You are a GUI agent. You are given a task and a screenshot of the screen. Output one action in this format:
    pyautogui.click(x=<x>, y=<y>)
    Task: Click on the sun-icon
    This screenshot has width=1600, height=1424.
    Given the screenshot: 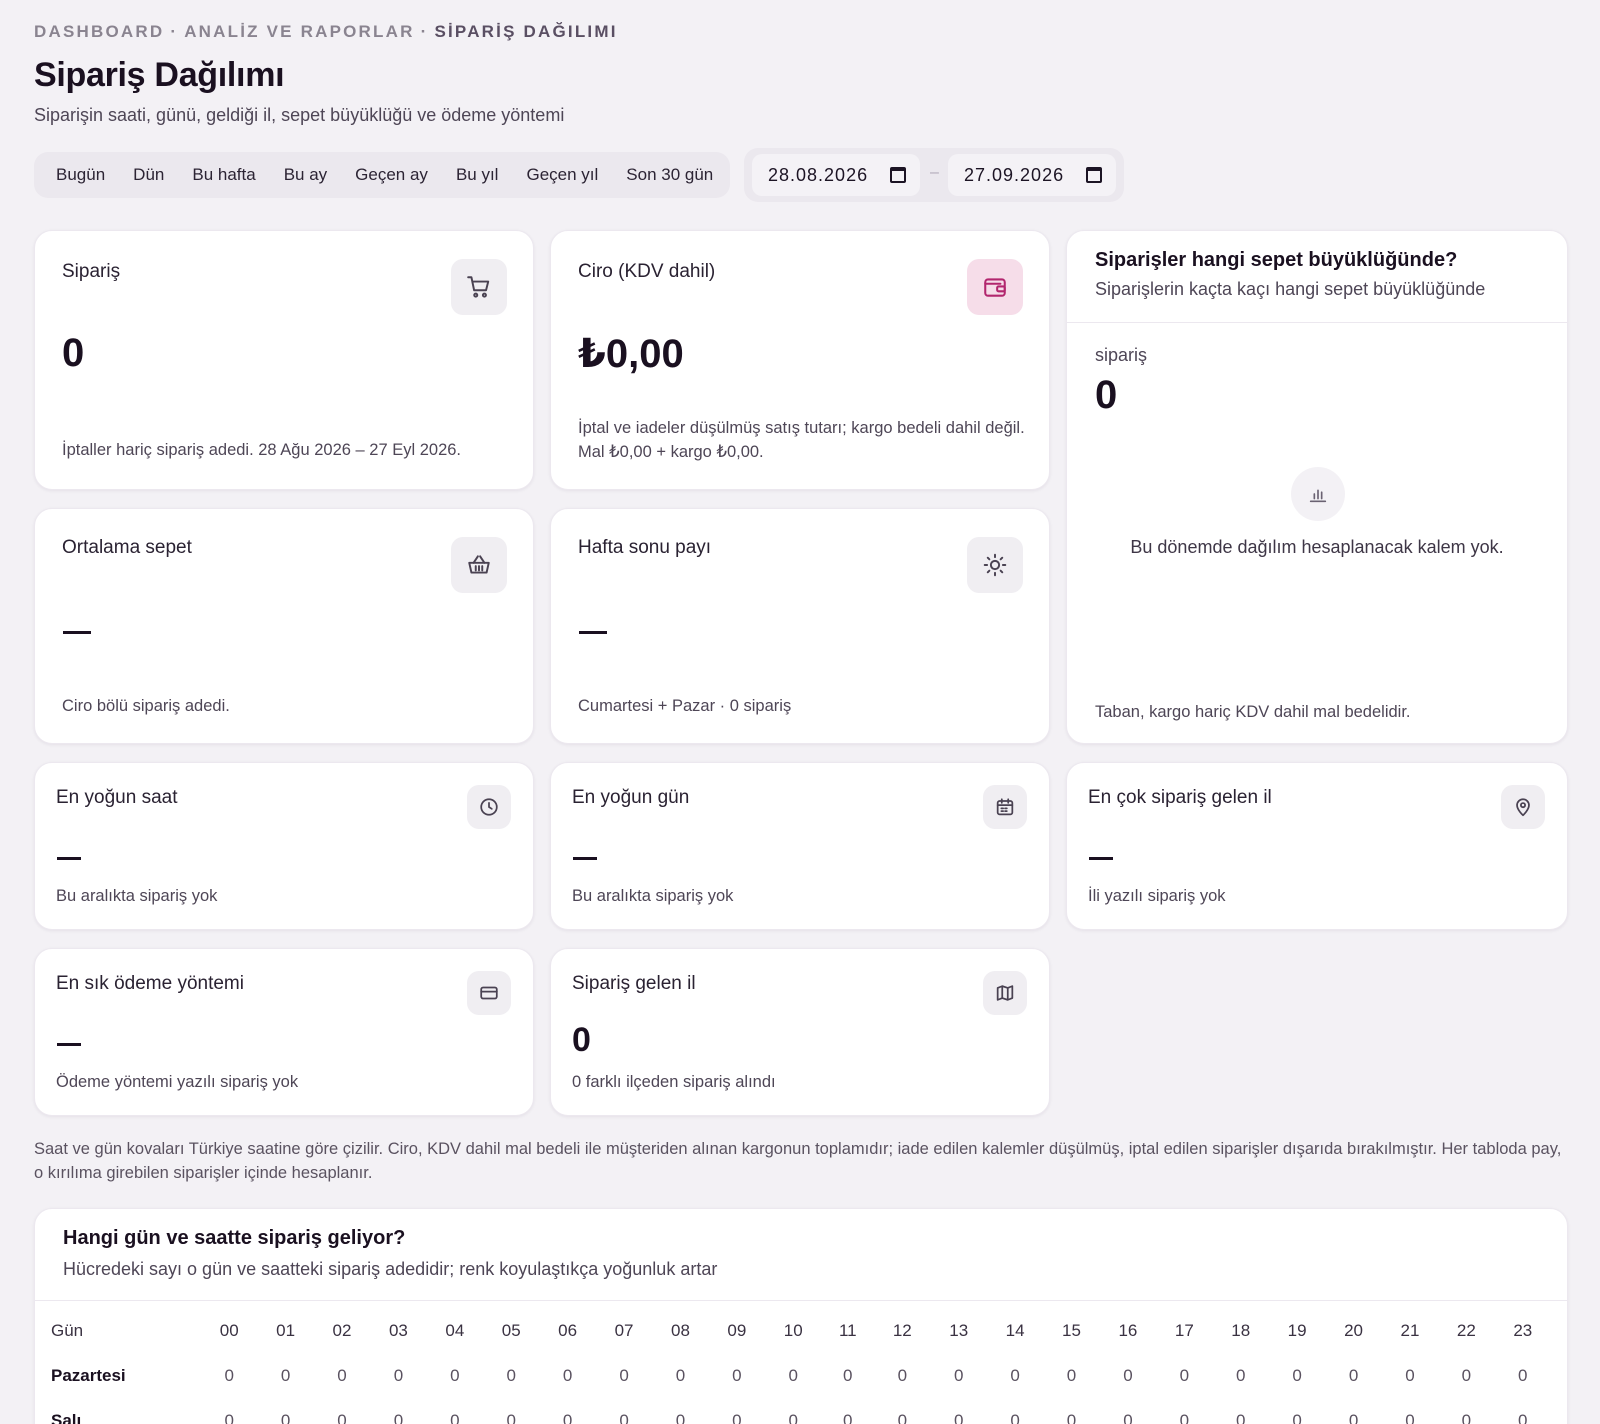 What is the action you would take?
    pyautogui.click(x=995, y=565)
    